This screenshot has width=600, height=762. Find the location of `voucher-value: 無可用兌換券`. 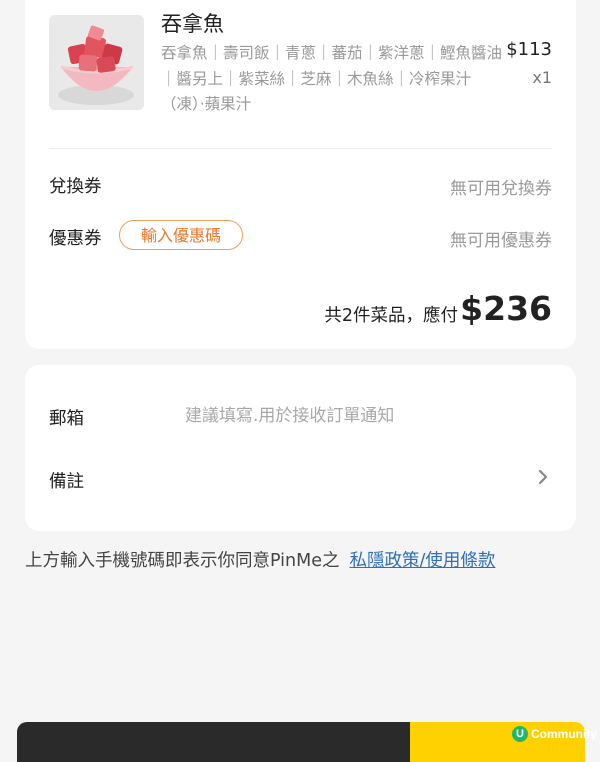

voucher-value: 無可用兌換券 is located at coordinates (501, 186).